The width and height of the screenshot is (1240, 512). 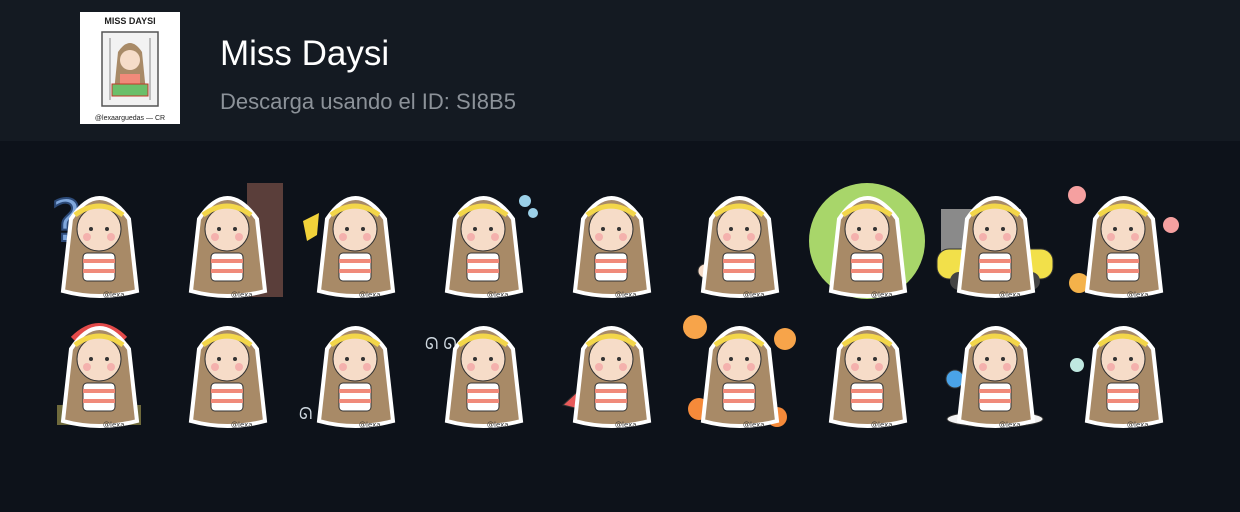 What do you see at coordinates (867, 241) in the screenshot?
I see `sticker-gift: @lexa` at bounding box center [867, 241].